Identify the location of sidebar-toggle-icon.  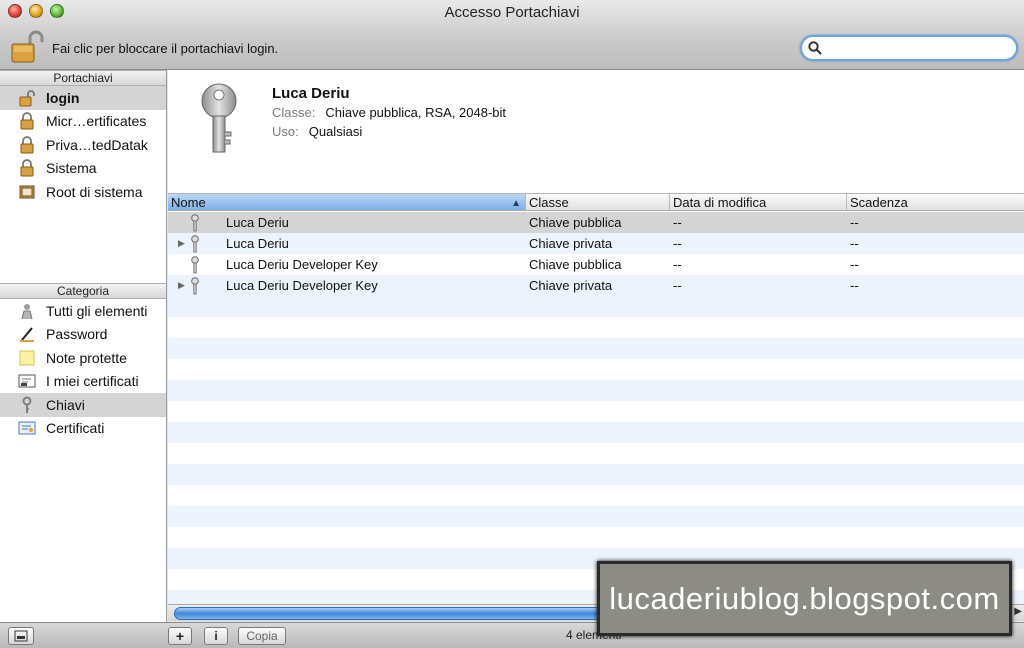
(21, 636).